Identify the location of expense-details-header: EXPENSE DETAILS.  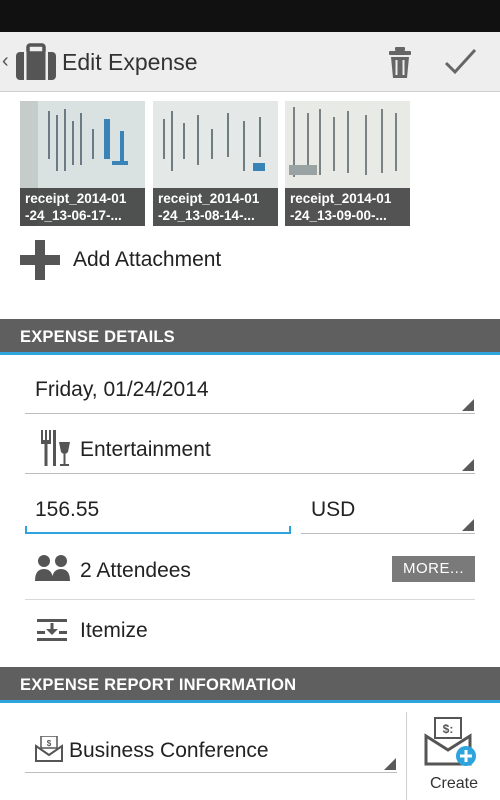
(250, 337).